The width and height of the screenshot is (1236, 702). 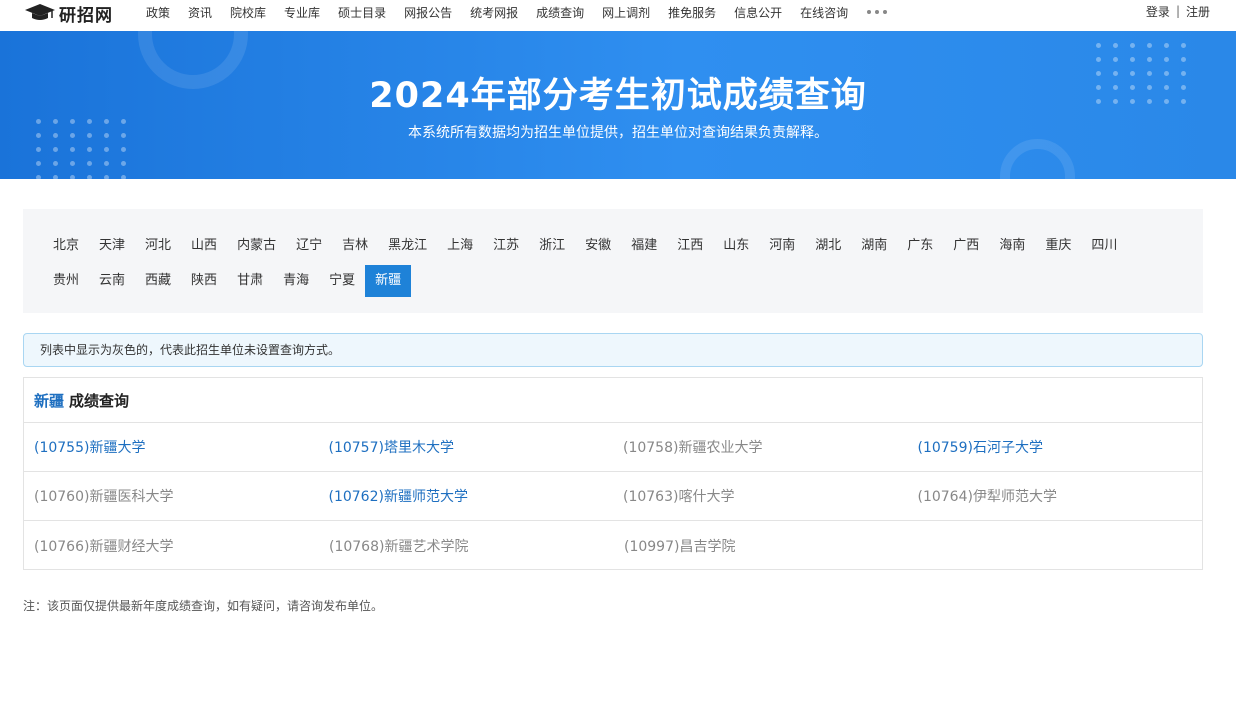 What do you see at coordinates (692, 12) in the screenshot?
I see `nav-item: 推免服务` at bounding box center [692, 12].